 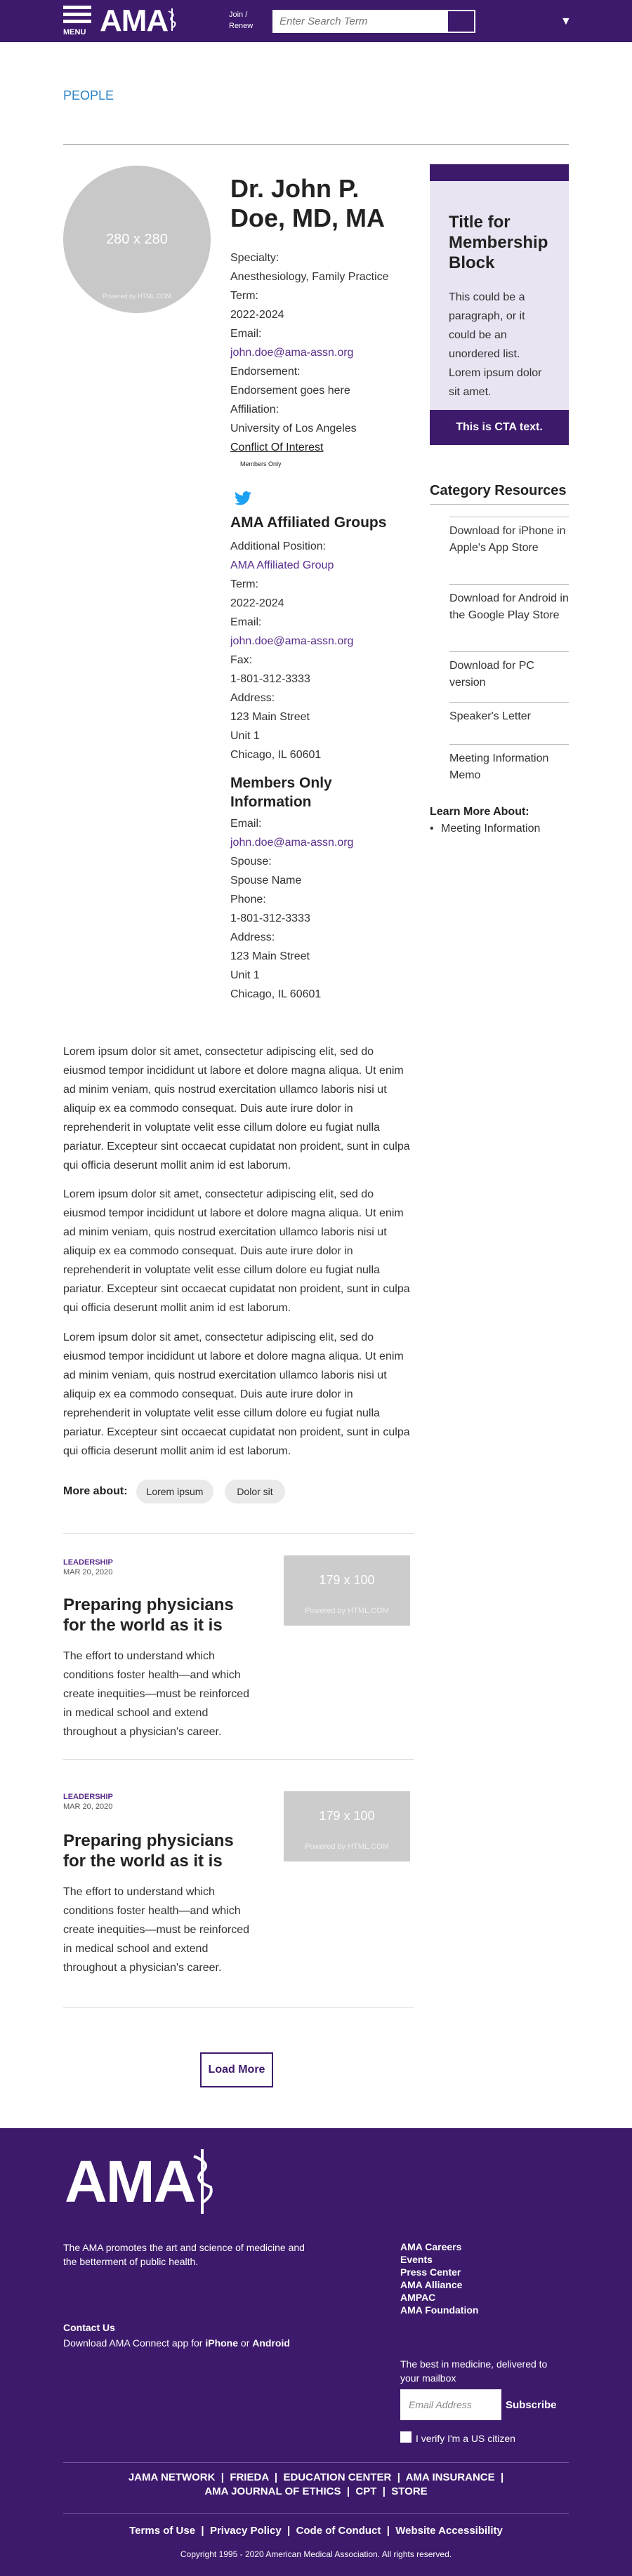 I want to click on breadcrumb-people: PEOPLE, so click(x=88, y=95).